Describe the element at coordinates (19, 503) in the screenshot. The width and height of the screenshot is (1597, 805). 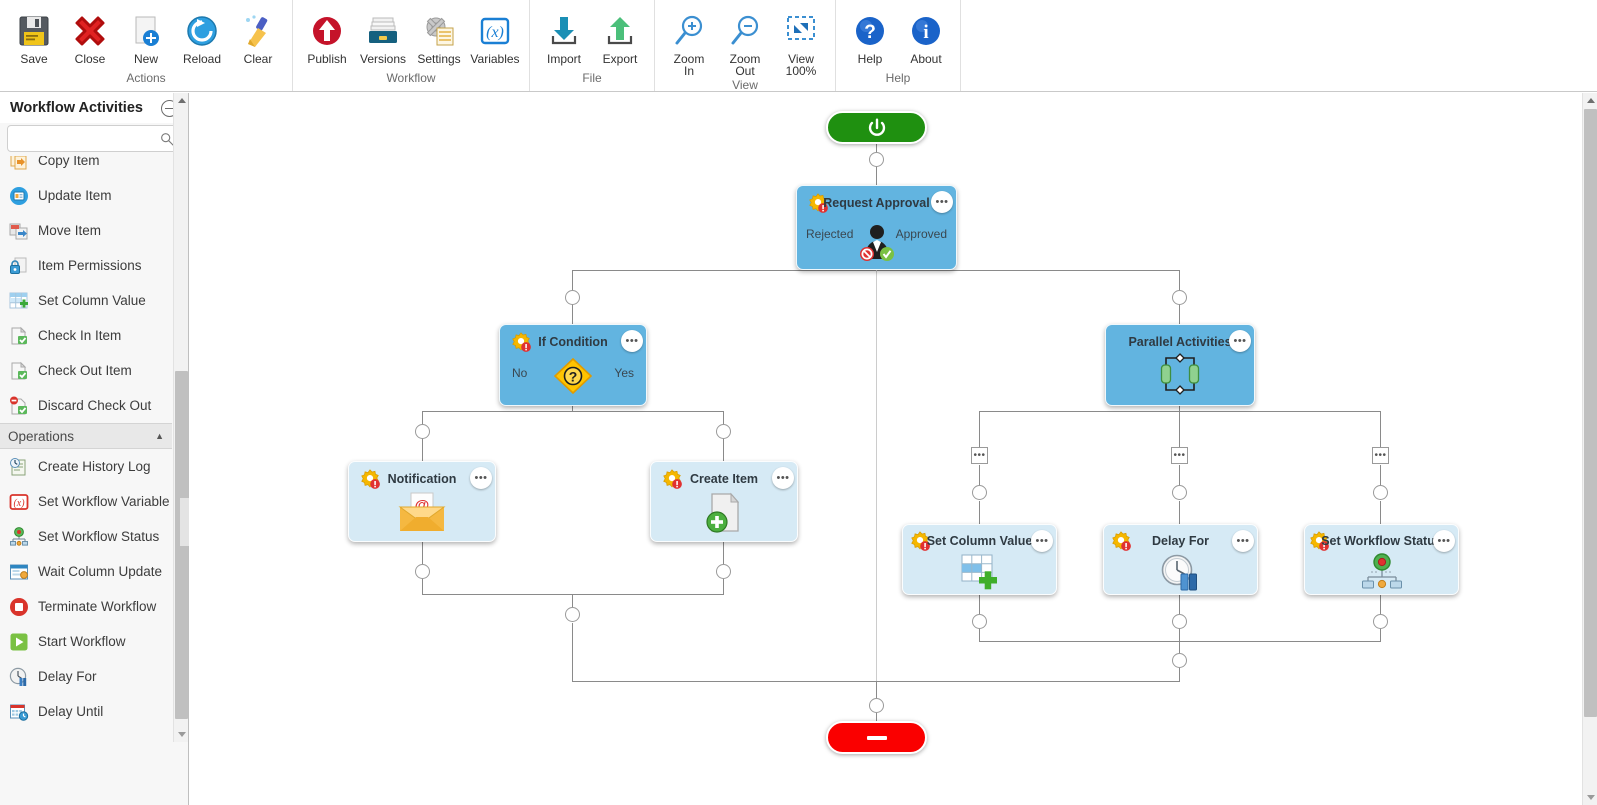
I see `svg-text: (x)` at that location.